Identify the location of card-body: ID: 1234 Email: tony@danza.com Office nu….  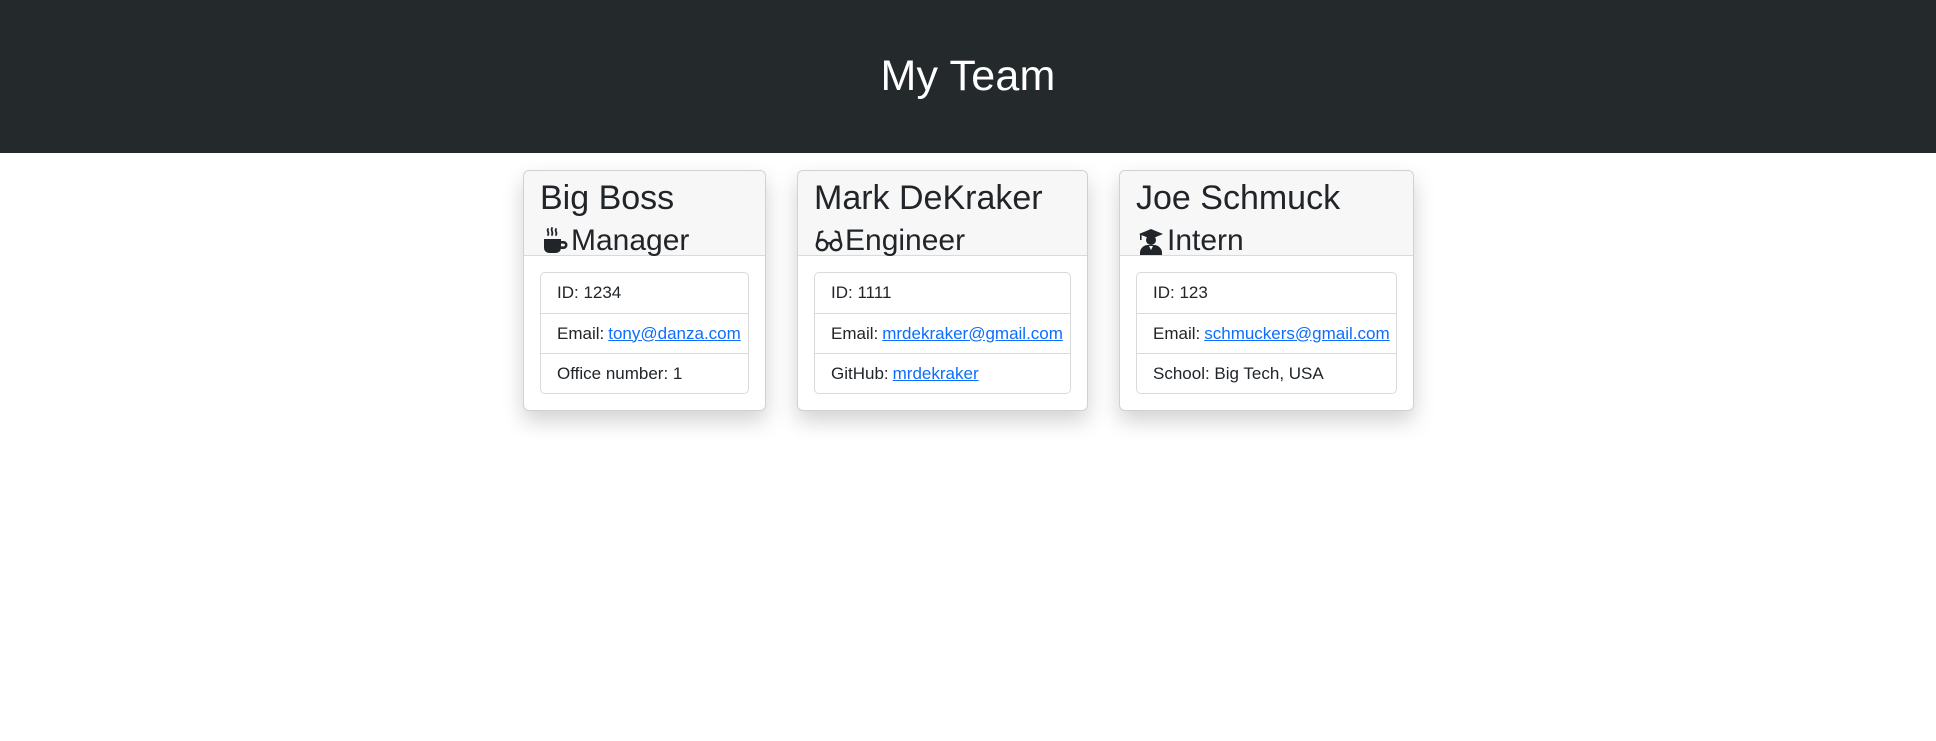
(644, 333).